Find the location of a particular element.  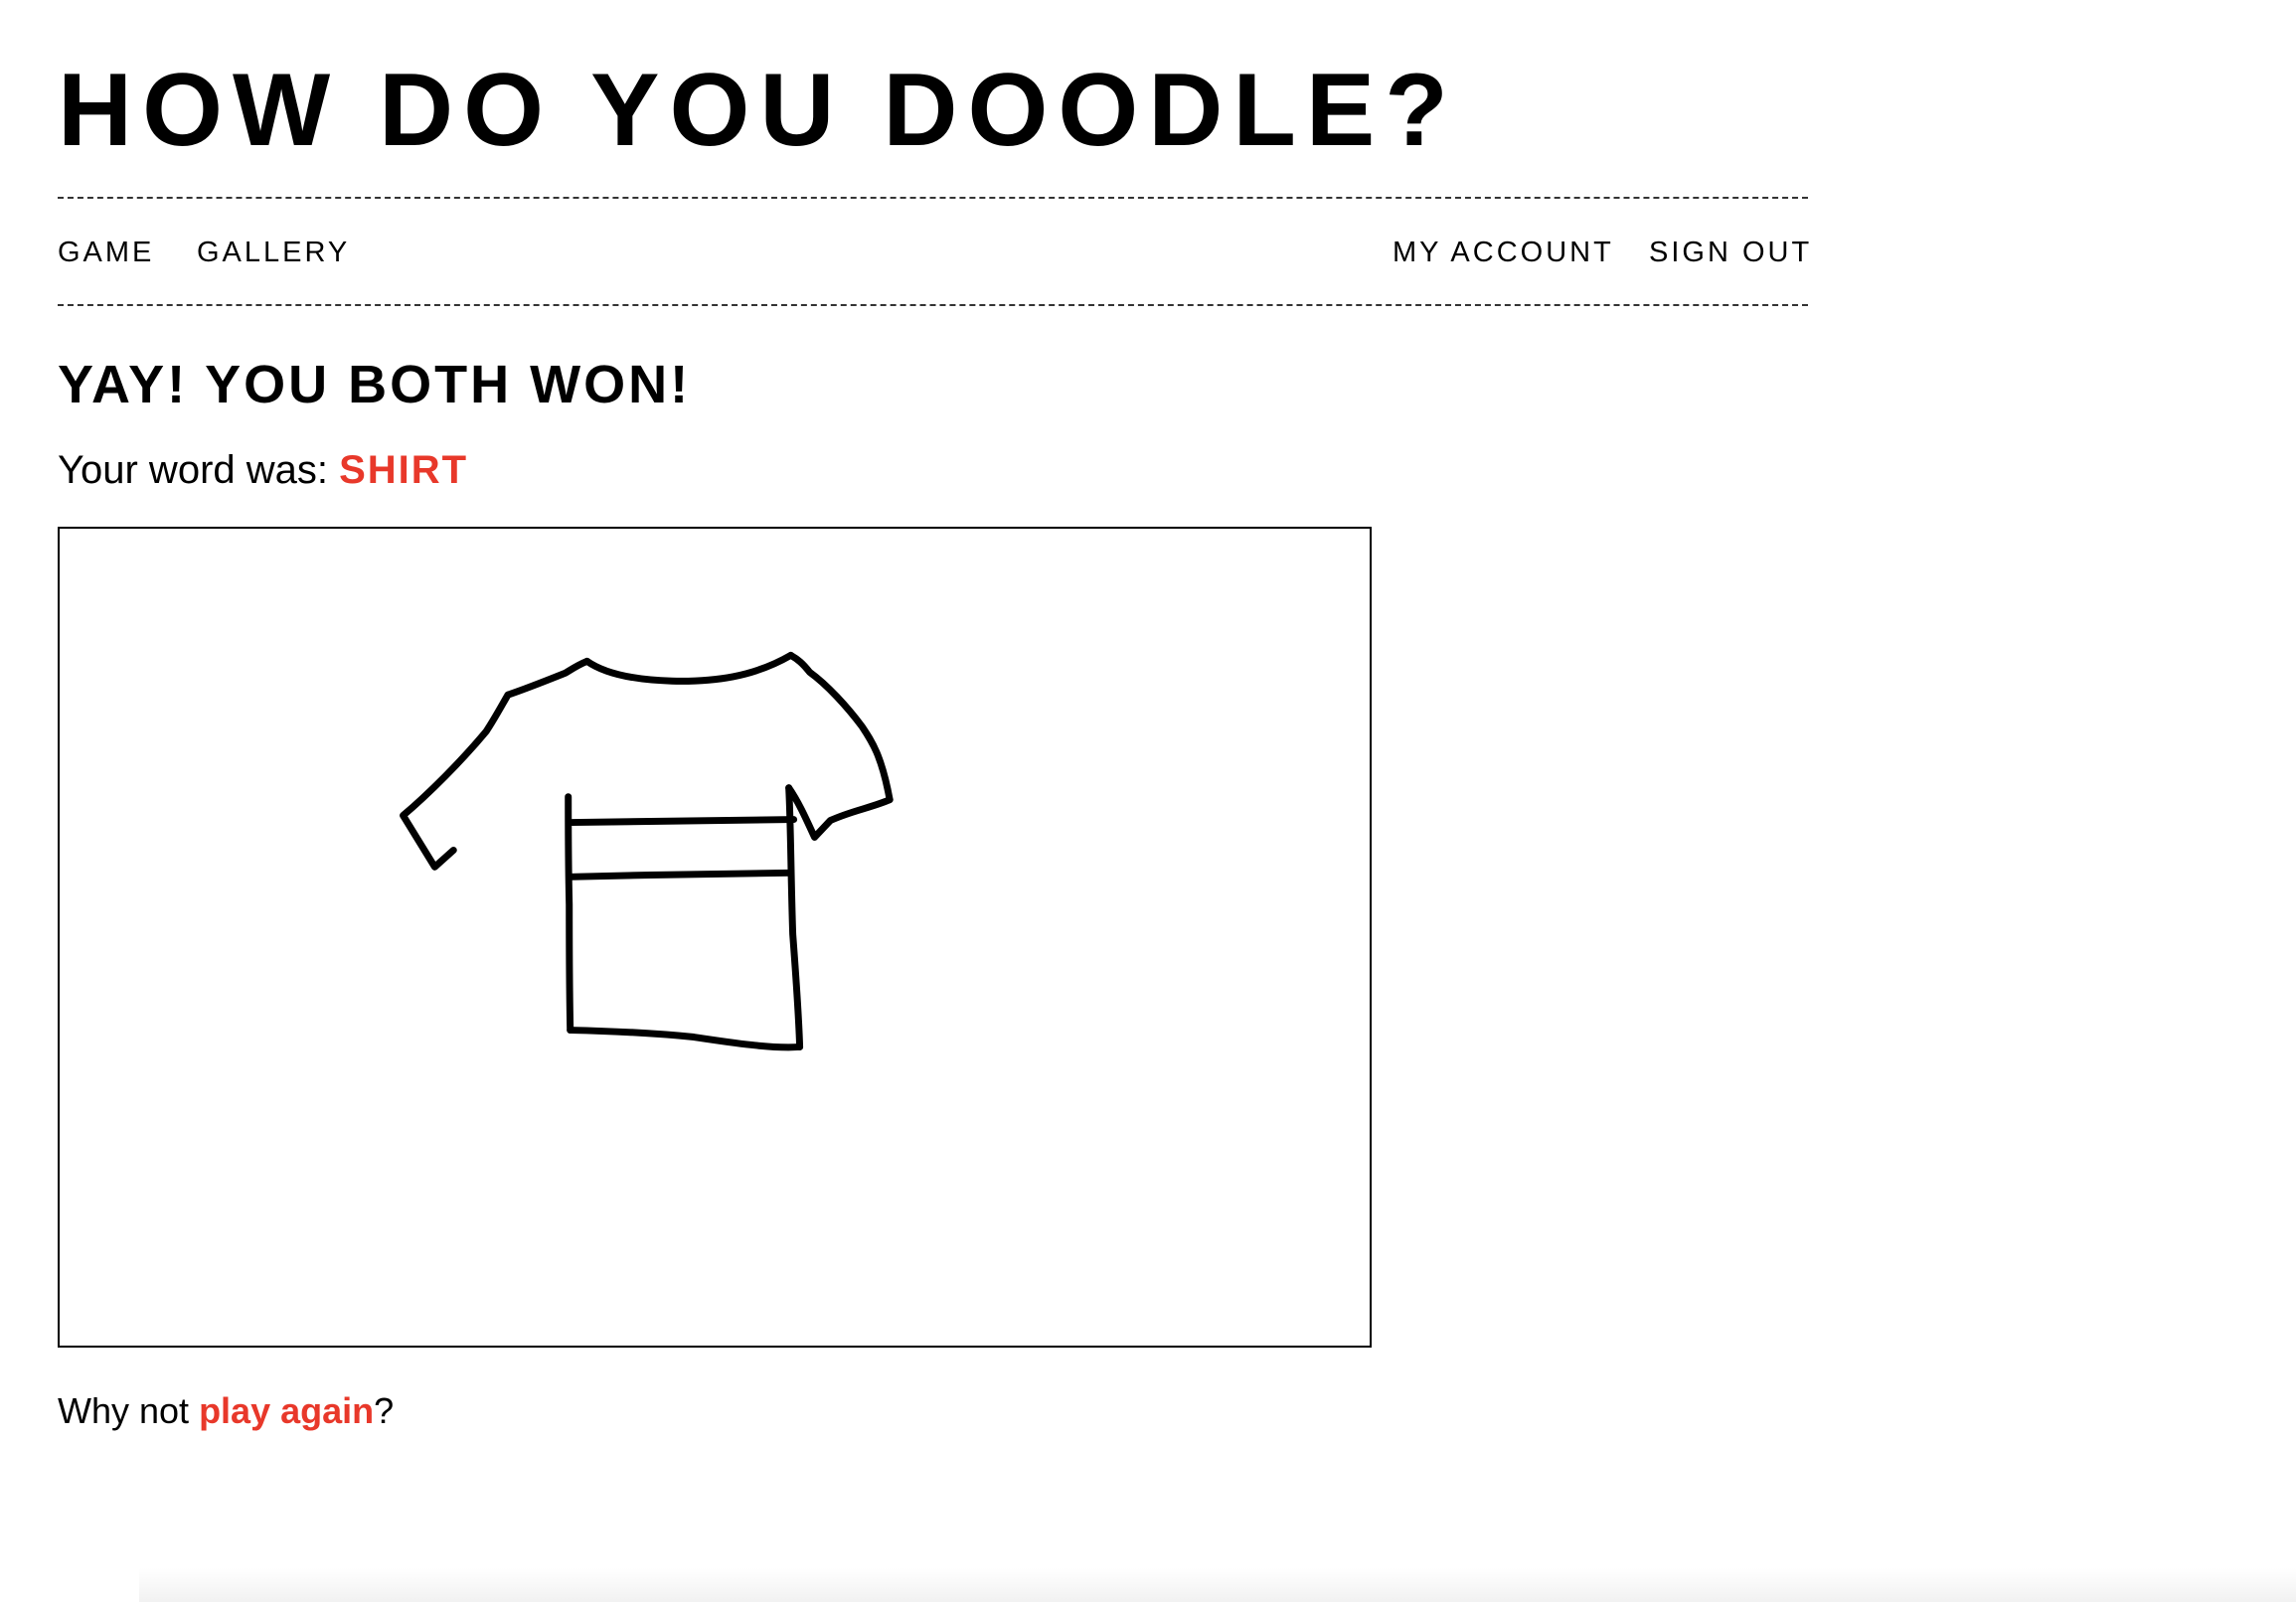

shirt-doodle-drawing is located at coordinates (647, 851).